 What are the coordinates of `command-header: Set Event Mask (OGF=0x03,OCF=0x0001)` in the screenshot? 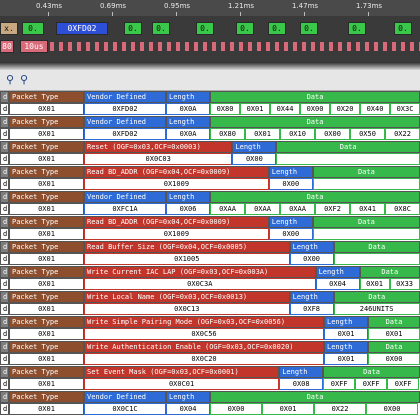 It's located at (182, 372).